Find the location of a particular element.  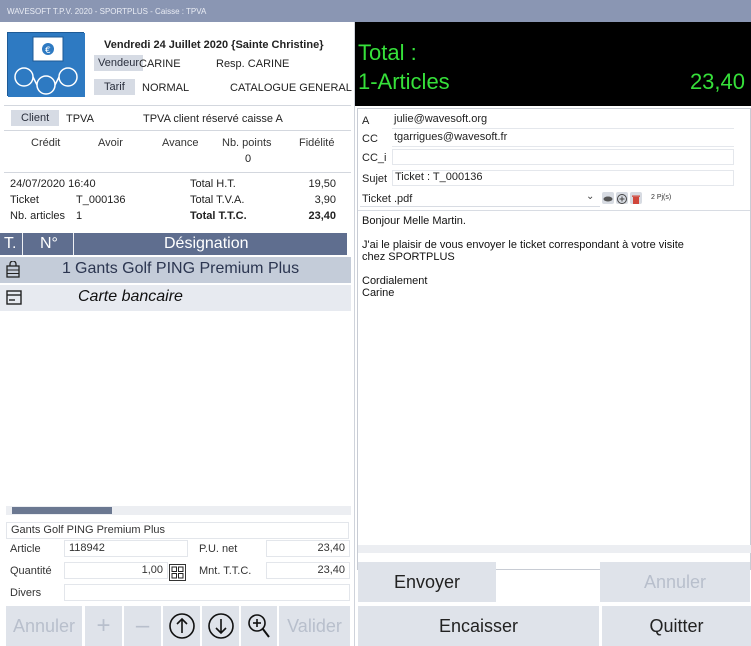

quantity-grid-button is located at coordinates (177, 572).